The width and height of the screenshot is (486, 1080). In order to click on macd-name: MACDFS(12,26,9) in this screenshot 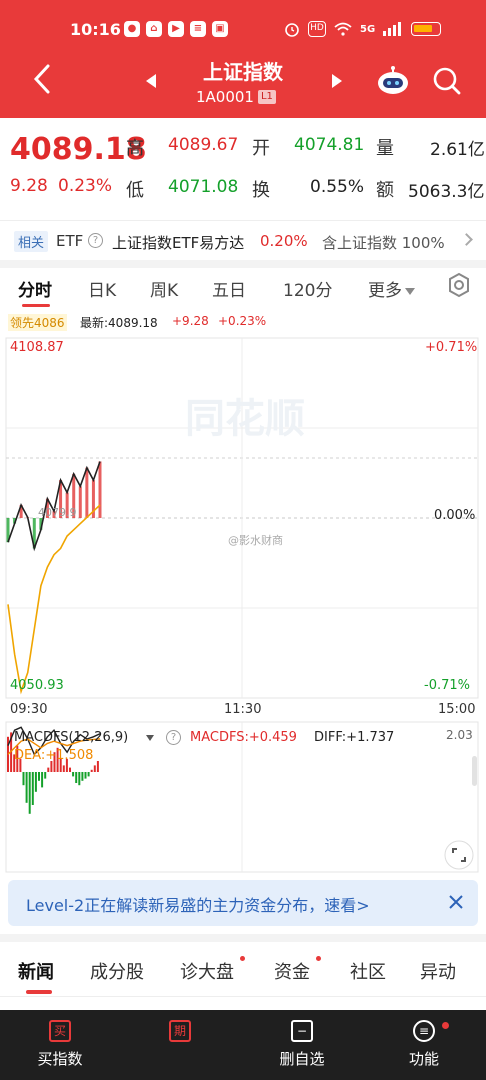, I will do `click(71, 737)`.